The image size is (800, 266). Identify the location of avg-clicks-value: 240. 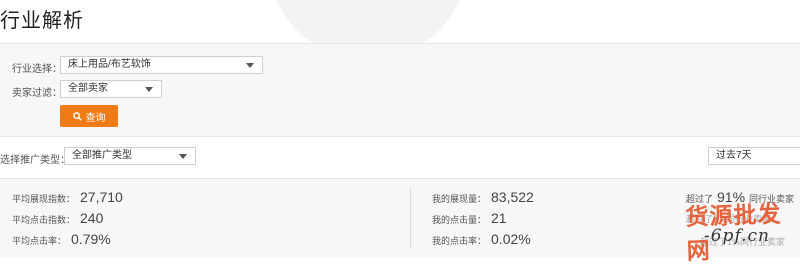
(92, 218).